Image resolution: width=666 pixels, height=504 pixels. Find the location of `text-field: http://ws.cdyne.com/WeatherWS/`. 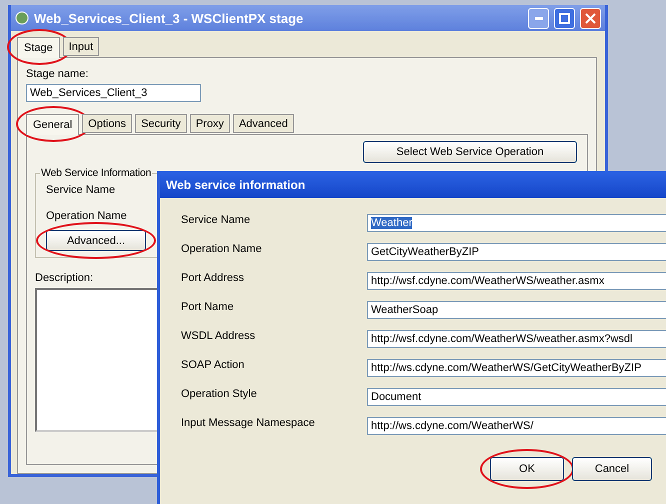

text-field: http://ws.cdyne.com/WeatherWS/ is located at coordinates (516, 426).